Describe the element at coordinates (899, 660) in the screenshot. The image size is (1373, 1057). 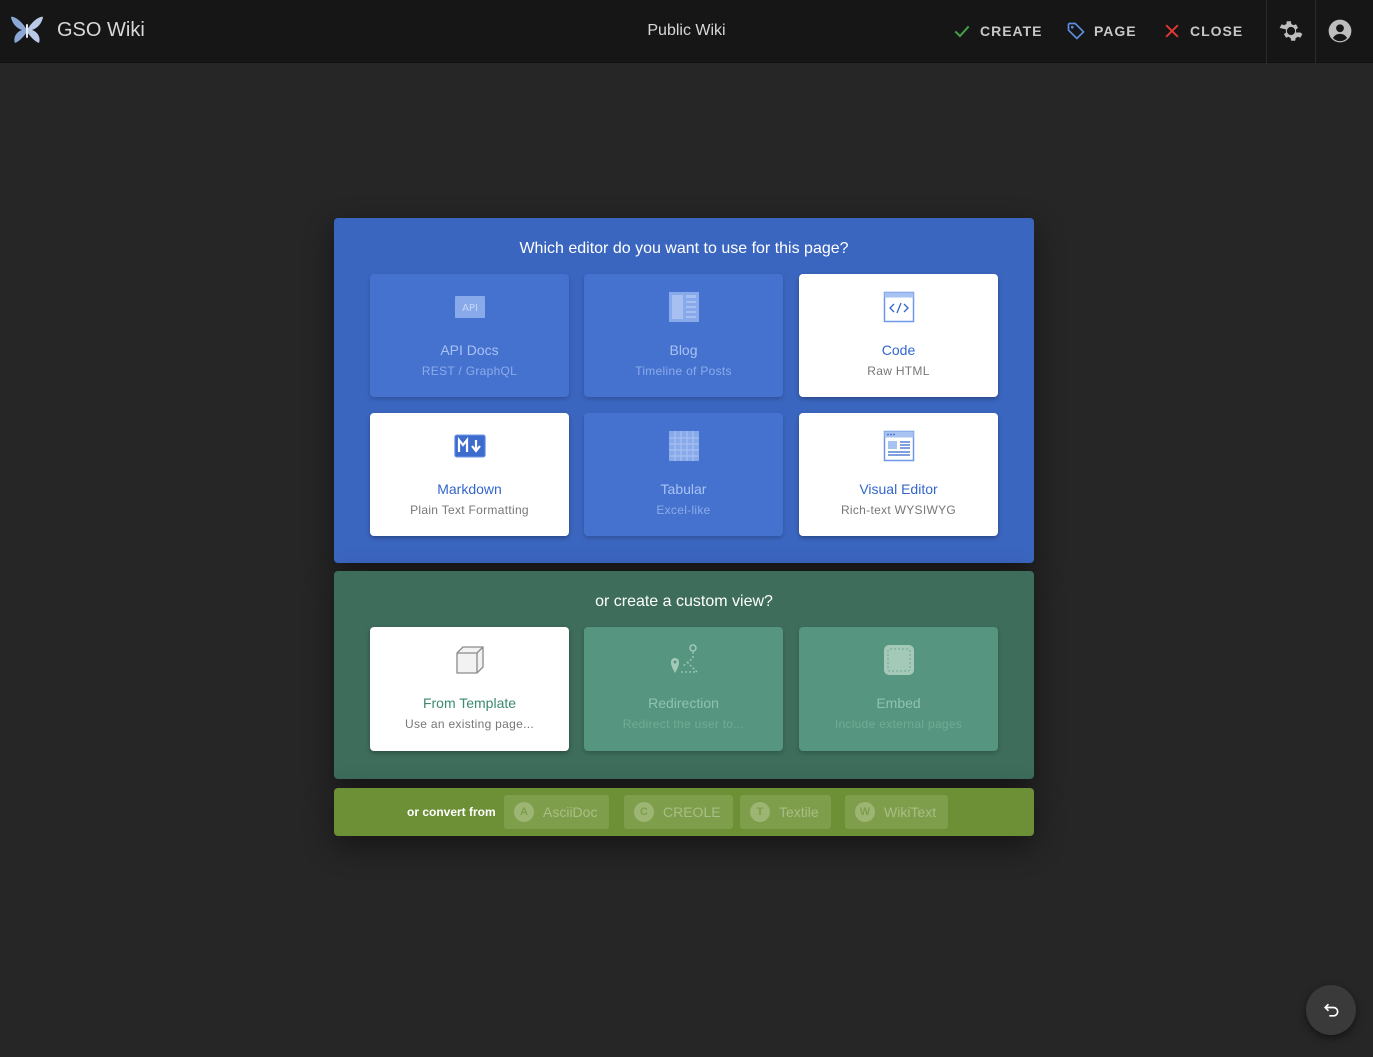
I see `embed-icon` at that location.